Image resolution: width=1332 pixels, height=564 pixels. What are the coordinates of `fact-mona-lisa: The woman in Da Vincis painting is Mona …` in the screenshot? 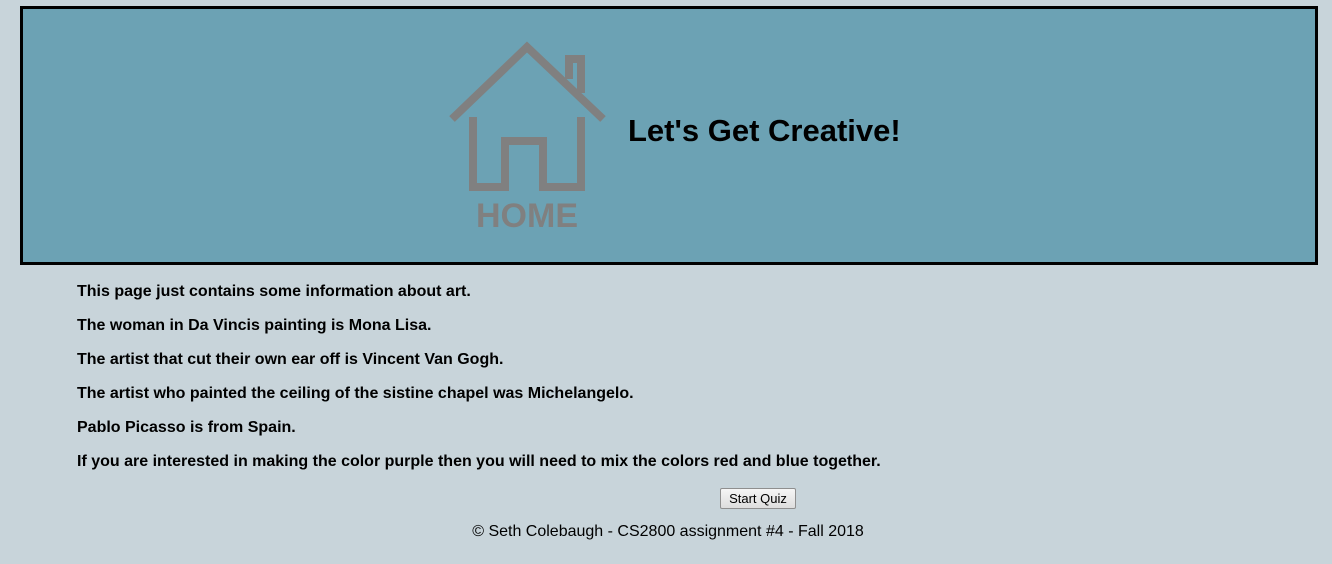 It's located at (254, 325).